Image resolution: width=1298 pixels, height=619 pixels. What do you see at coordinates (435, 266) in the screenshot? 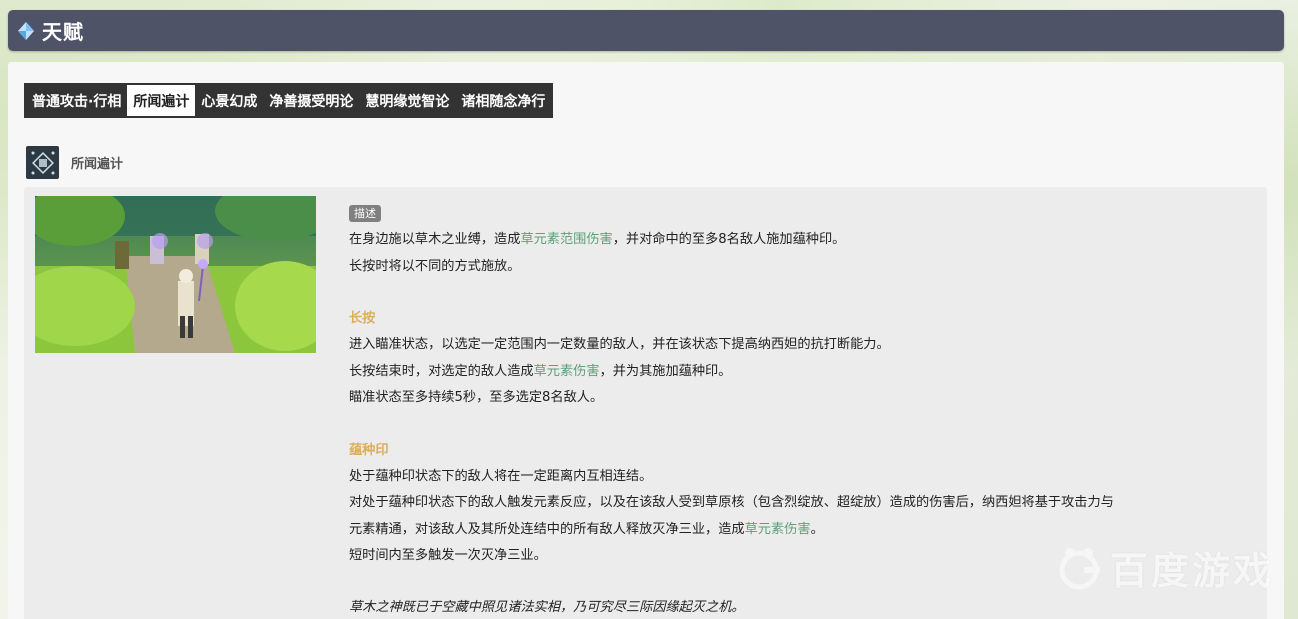
I see `desc-line: 长按时将以不同的方式施放。` at bounding box center [435, 266].